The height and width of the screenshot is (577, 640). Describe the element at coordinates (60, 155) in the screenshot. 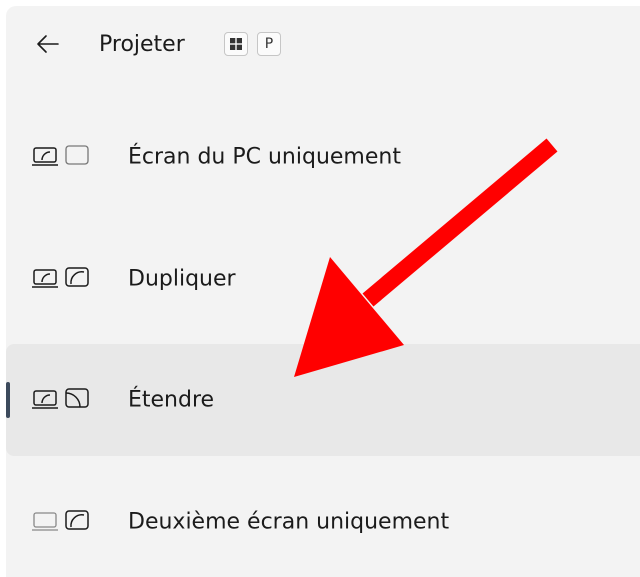

I see `pc-screen-only-icon` at that location.